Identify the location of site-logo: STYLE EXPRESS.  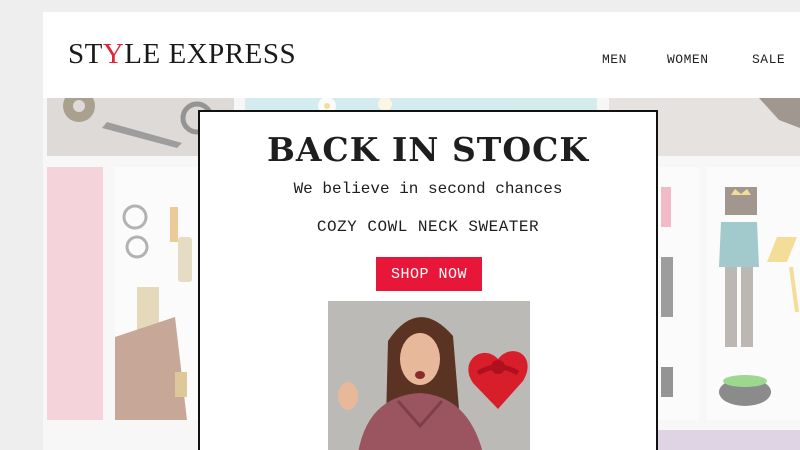
(182, 54).